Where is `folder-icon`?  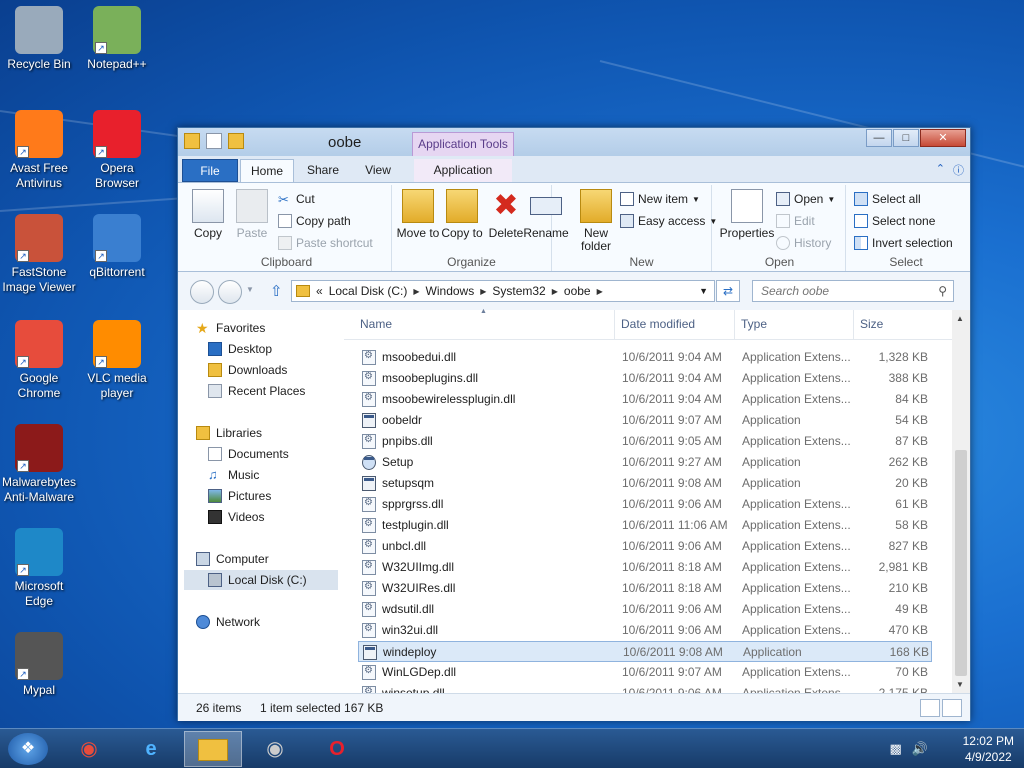 folder-icon is located at coordinates (192, 141).